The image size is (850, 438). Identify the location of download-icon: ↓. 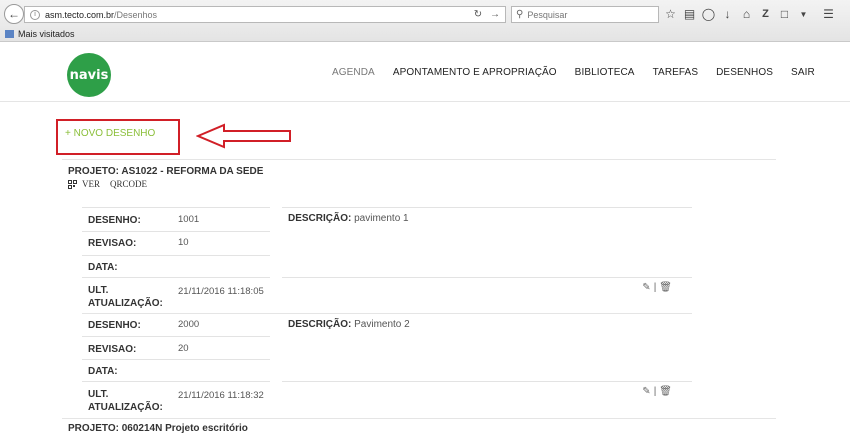
(727, 14).